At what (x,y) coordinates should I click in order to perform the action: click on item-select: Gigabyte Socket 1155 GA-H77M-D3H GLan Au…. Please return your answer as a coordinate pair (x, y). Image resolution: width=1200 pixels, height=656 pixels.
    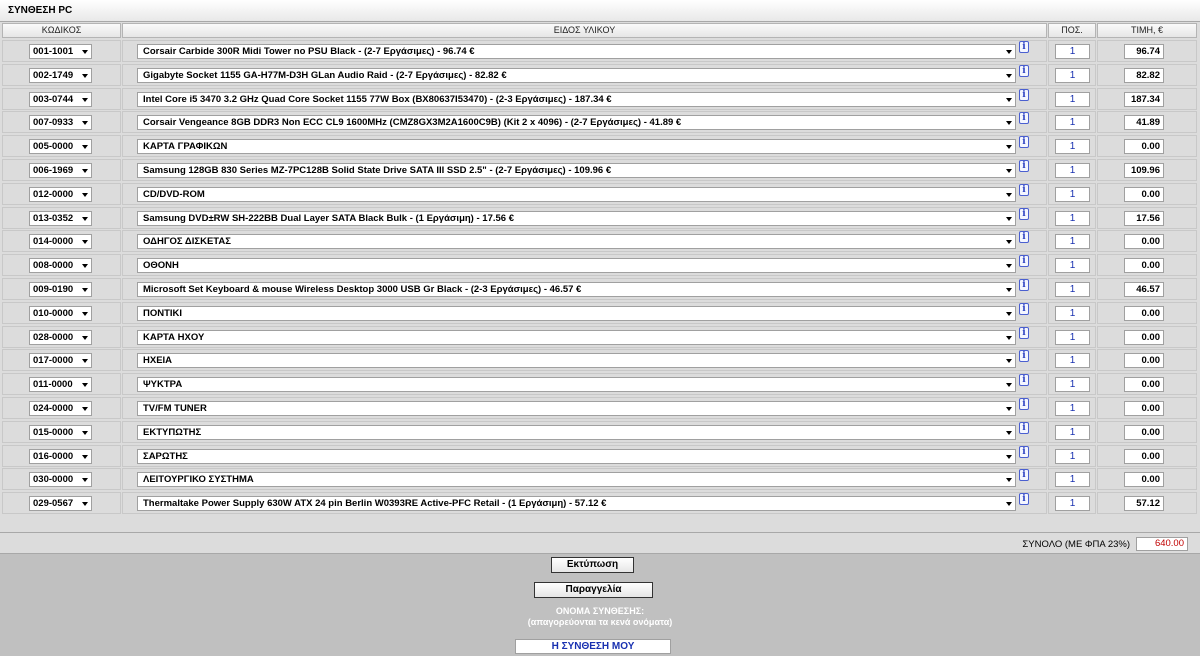
    Looking at the image, I should click on (576, 75).